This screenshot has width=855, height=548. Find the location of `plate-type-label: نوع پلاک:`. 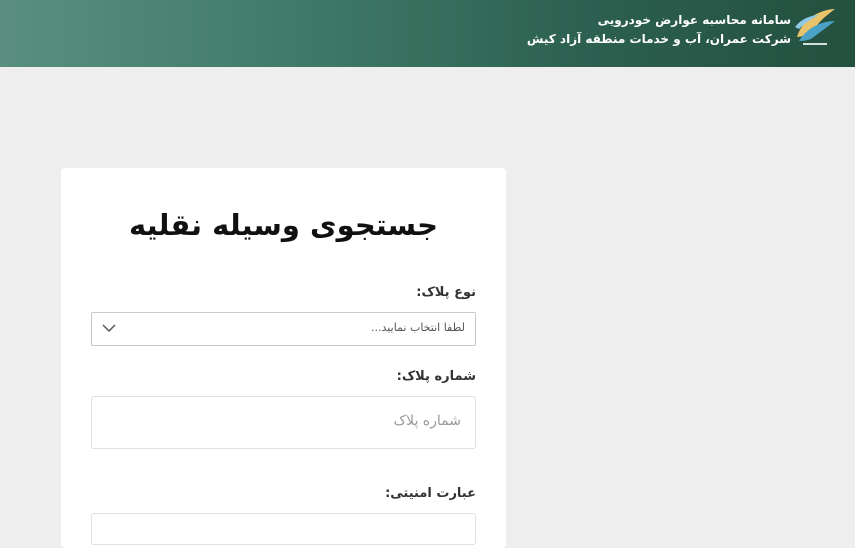

plate-type-label: نوع پلاک: is located at coordinates (446, 292).